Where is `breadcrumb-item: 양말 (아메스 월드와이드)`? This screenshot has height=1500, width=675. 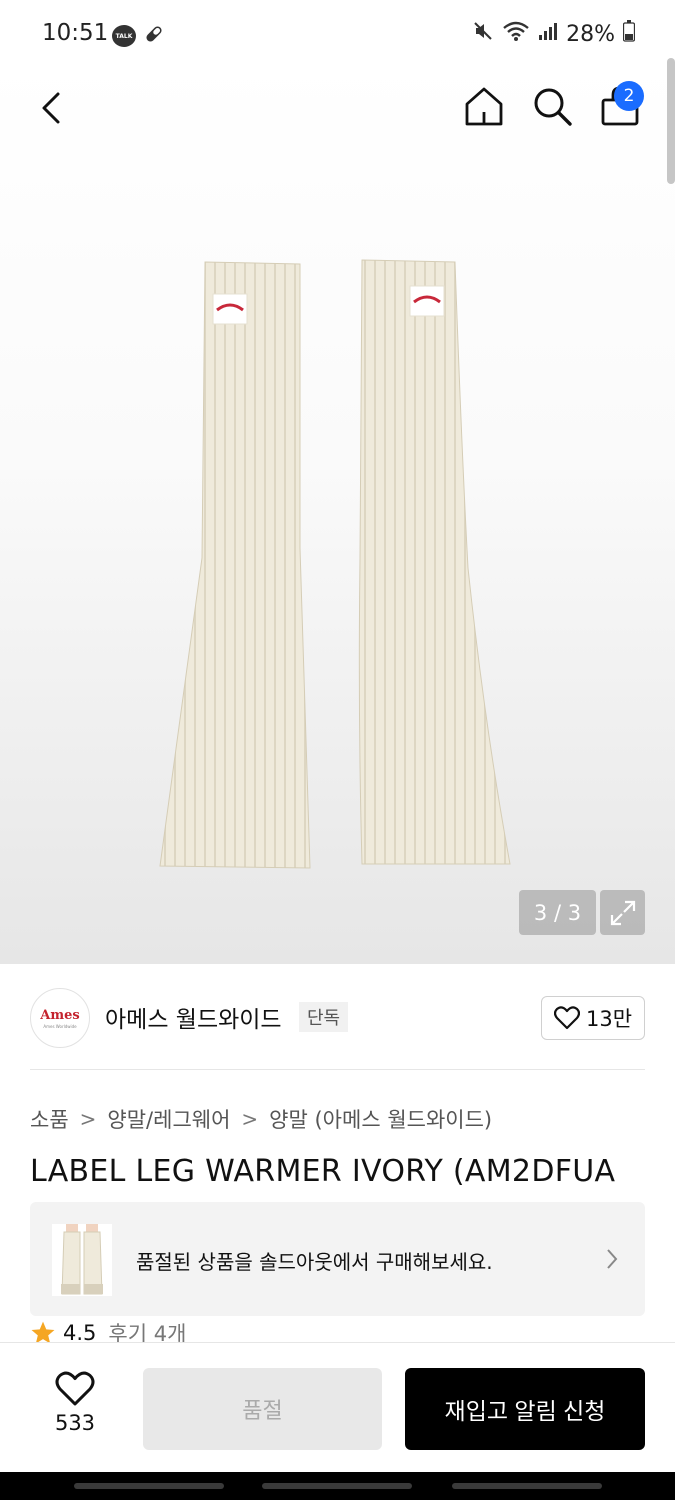
breadcrumb-item: 양말 (아메스 월드와이드) is located at coordinates (380, 1119).